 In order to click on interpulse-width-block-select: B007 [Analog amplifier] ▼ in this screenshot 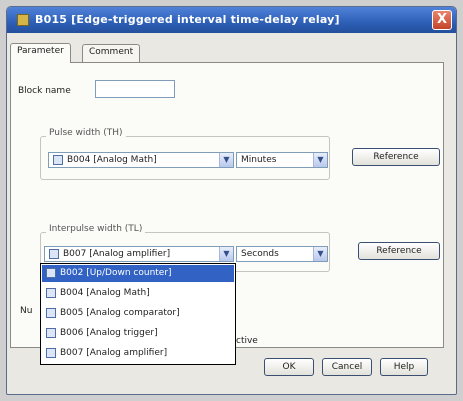, I will do `click(139, 254)`.